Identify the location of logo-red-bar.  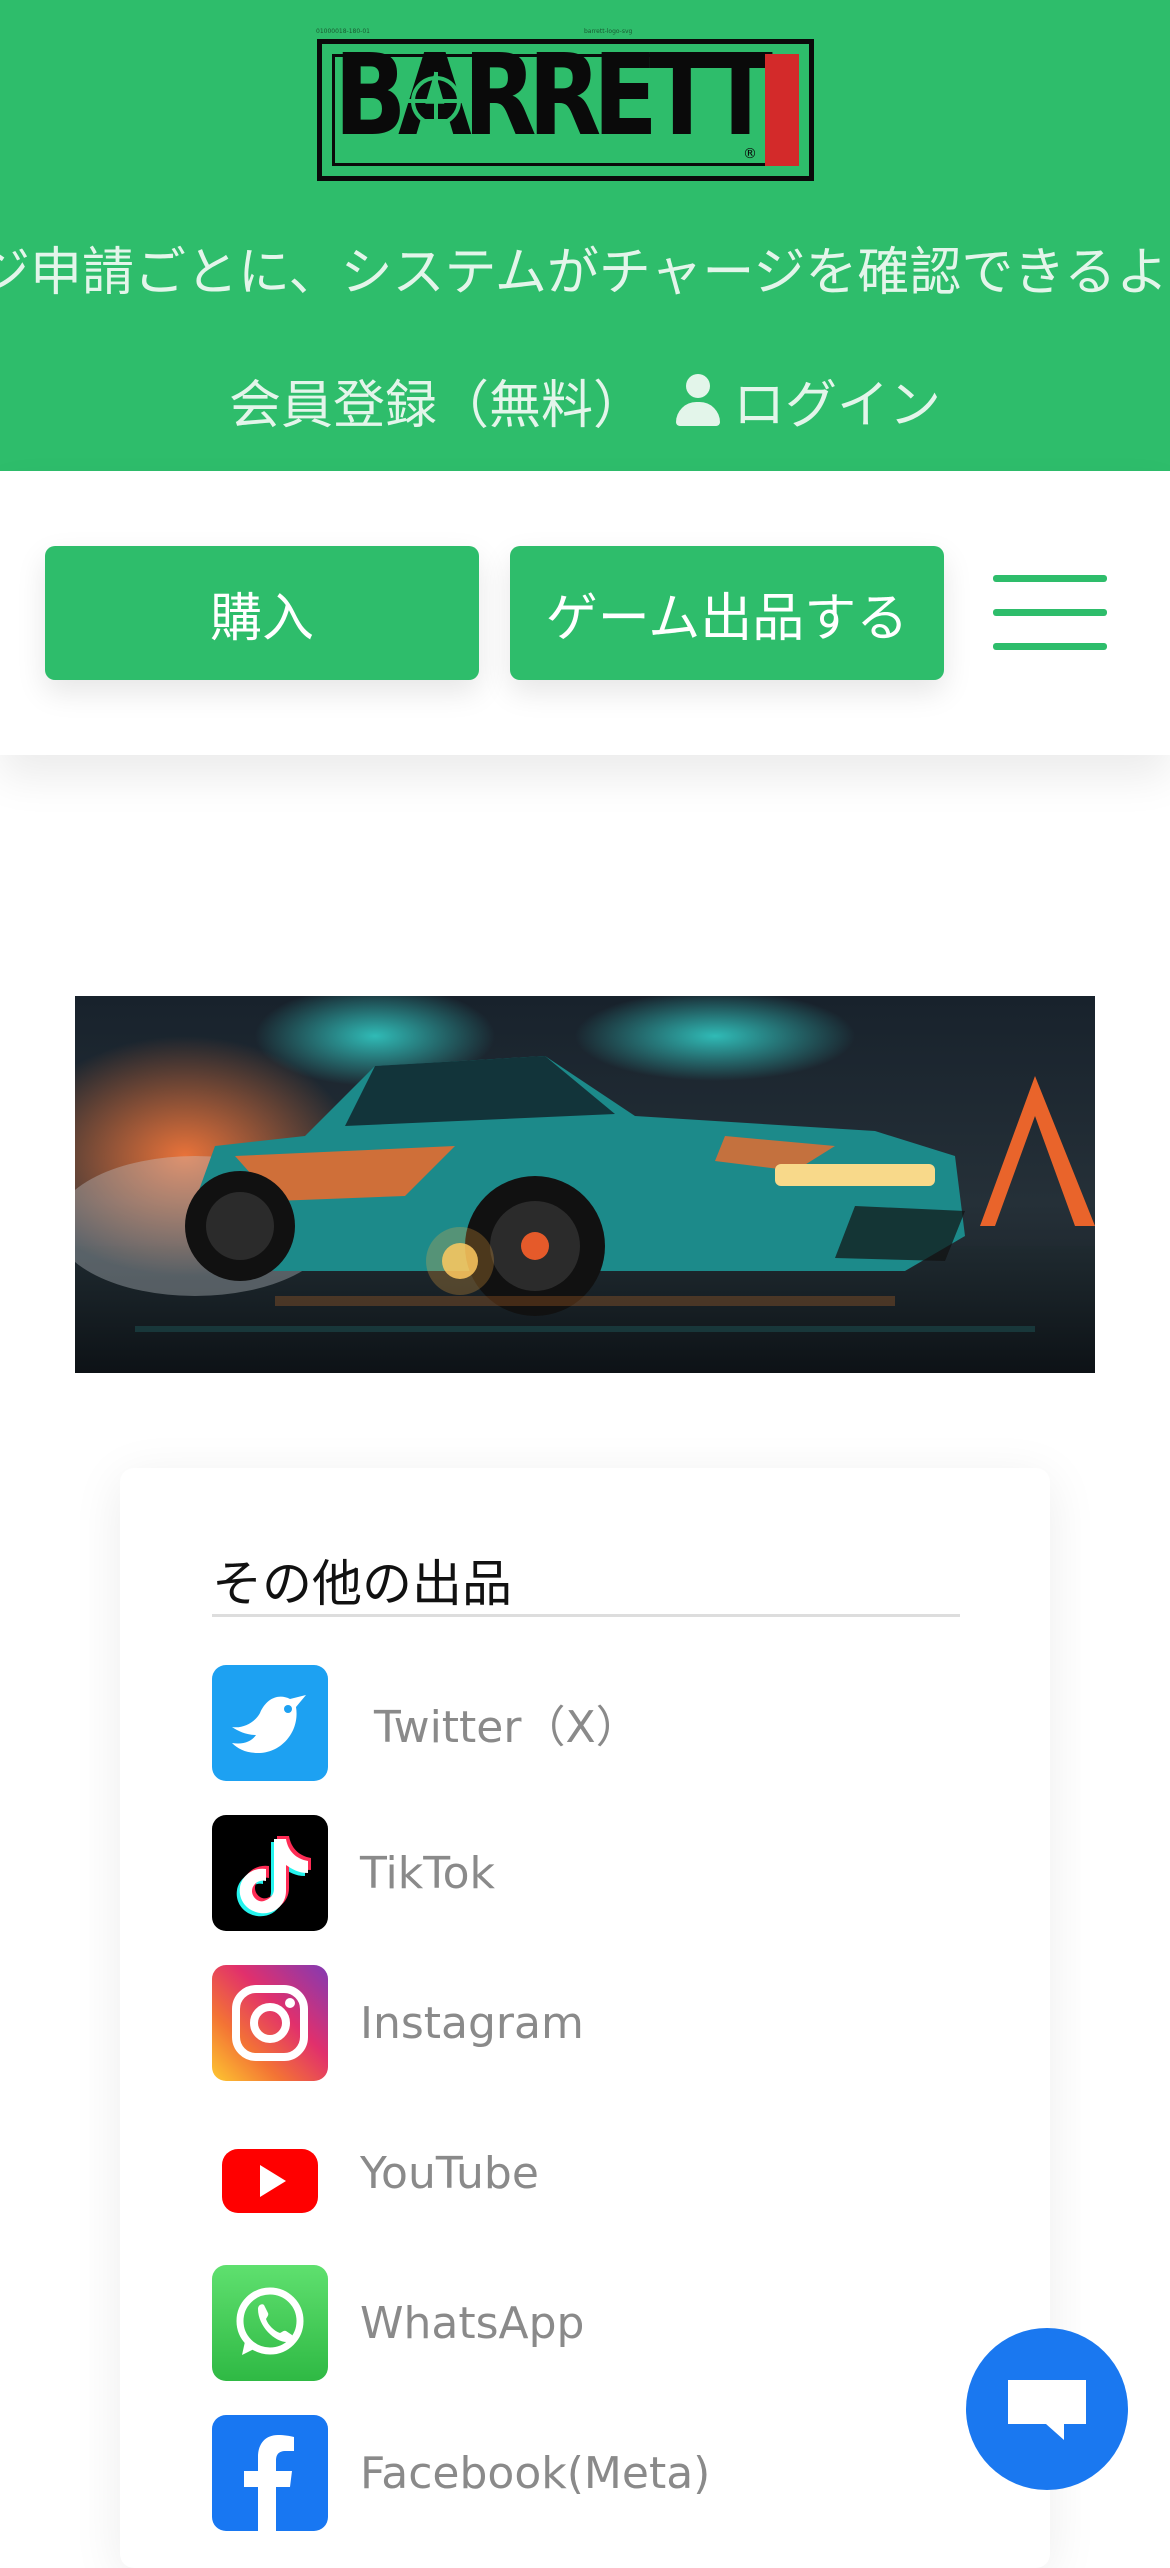
(782, 110).